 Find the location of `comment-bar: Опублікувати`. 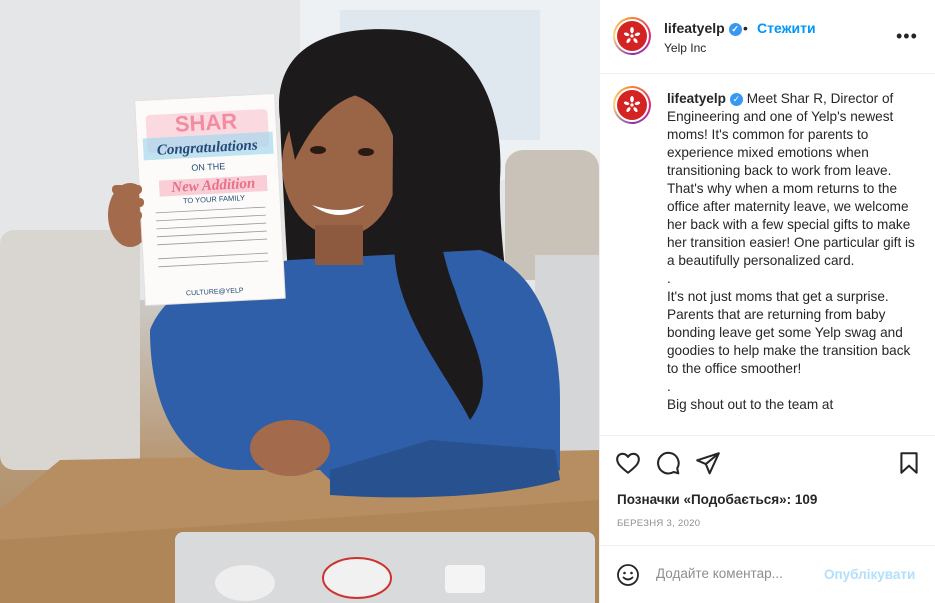

comment-bar: Опублікувати is located at coordinates (767, 574).